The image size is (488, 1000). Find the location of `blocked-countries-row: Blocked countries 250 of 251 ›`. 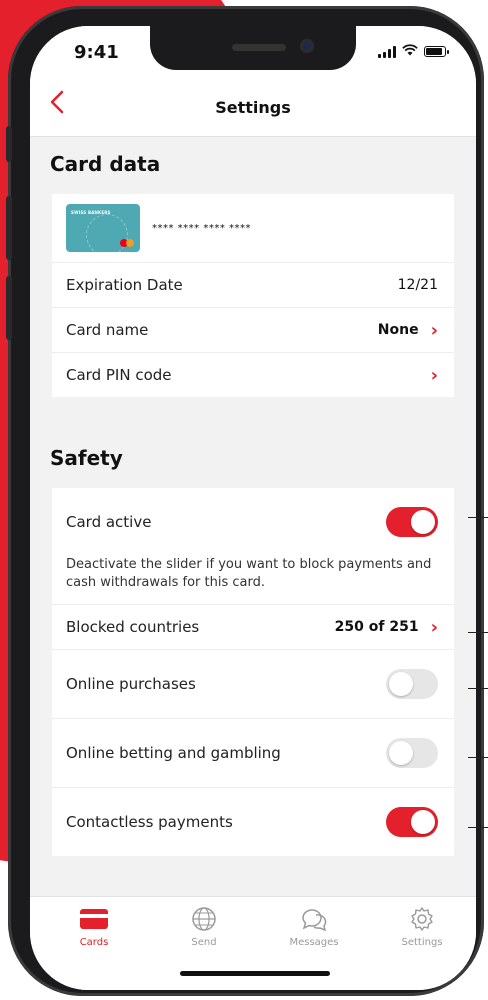

blocked-countries-row: Blocked countries 250 of 251 › is located at coordinates (253, 627).